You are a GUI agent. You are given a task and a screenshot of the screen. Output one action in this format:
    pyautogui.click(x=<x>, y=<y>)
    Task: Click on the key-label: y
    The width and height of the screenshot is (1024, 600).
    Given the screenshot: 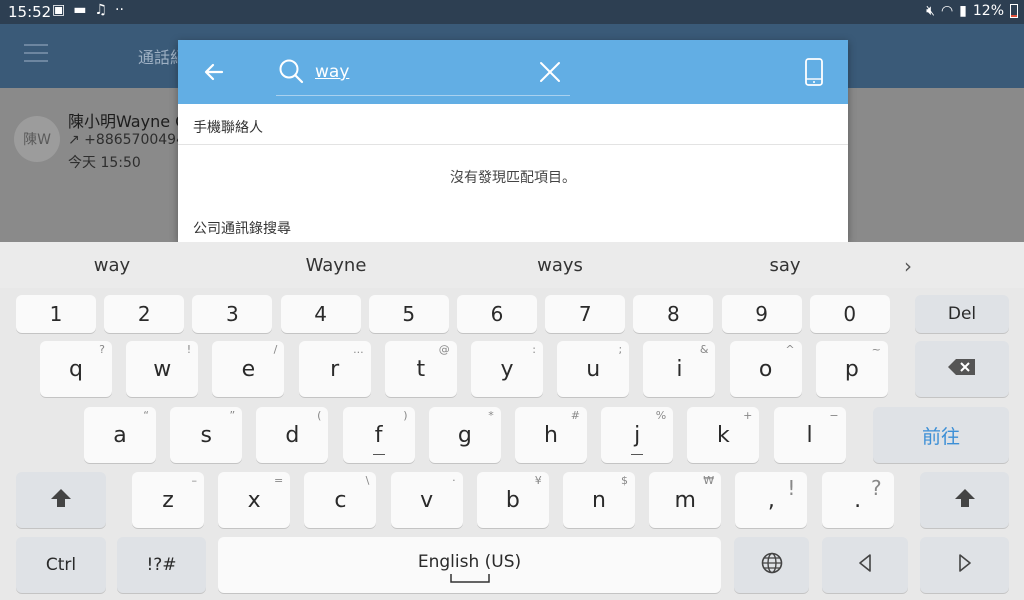 What is the action you would take?
    pyautogui.click(x=507, y=369)
    